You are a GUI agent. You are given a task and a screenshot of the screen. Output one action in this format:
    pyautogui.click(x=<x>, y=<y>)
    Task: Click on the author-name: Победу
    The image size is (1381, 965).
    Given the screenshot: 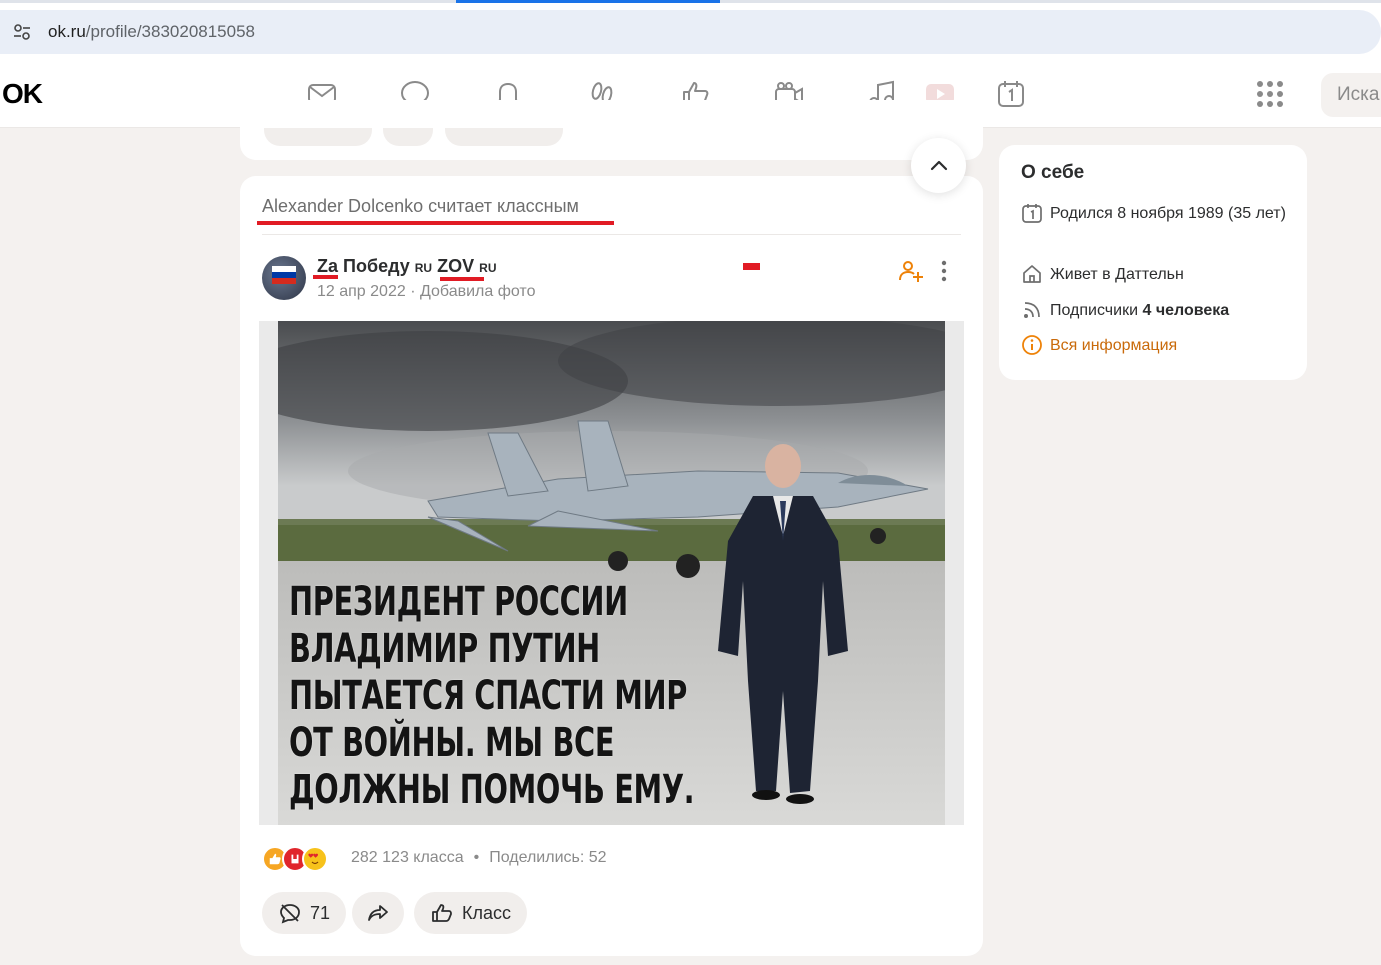 What is the action you would take?
    pyautogui.click(x=376, y=266)
    